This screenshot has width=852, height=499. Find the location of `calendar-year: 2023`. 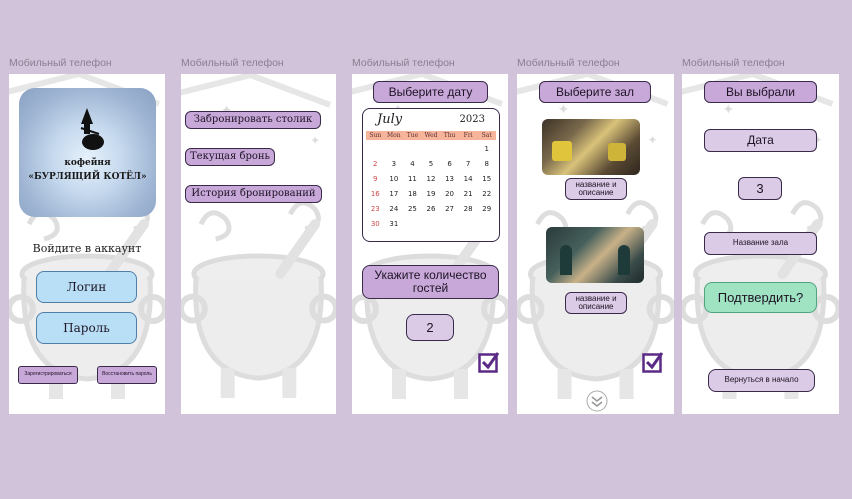

calendar-year: 2023 is located at coordinates (472, 119).